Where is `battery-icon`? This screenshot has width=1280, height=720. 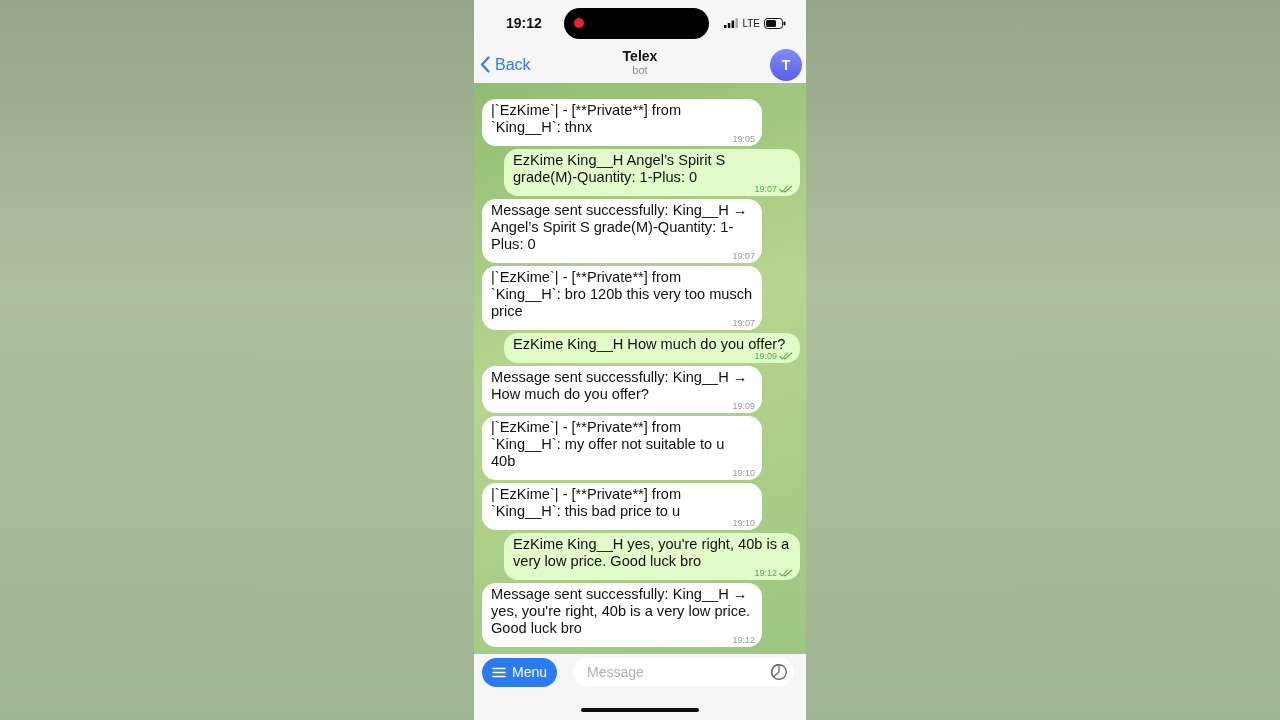
battery-icon is located at coordinates (775, 23).